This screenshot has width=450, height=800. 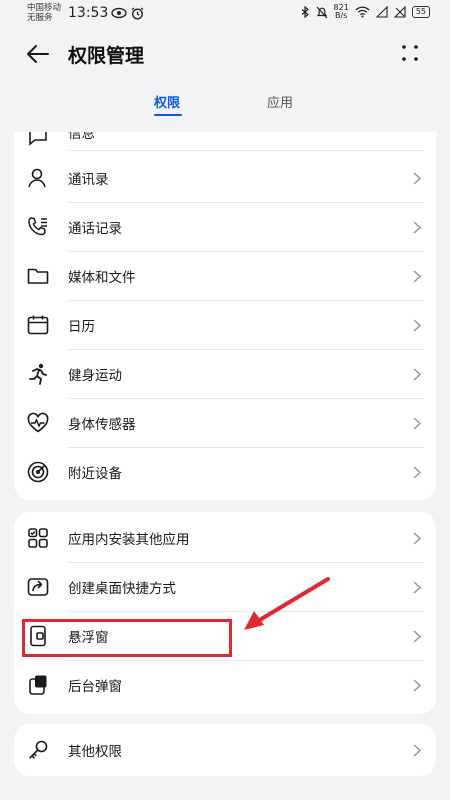 What do you see at coordinates (44, 8) in the screenshot?
I see `carrier-name: 中国移动` at bounding box center [44, 8].